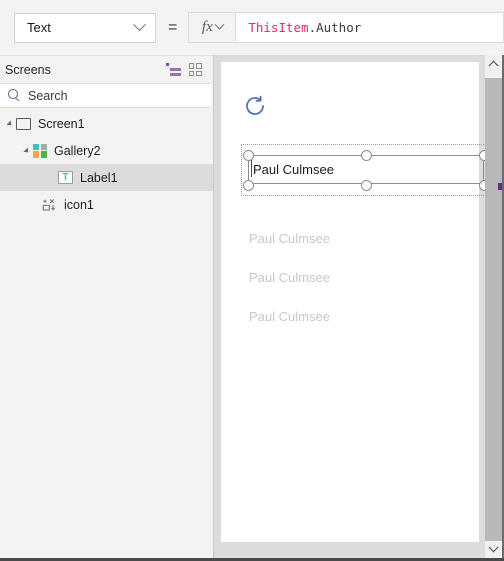 This screenshot has height=561, width=504. What do you see at coordinates (173, 27) in the screenshot?
I see `equals-sign: =` at bounding box center [173, 27].